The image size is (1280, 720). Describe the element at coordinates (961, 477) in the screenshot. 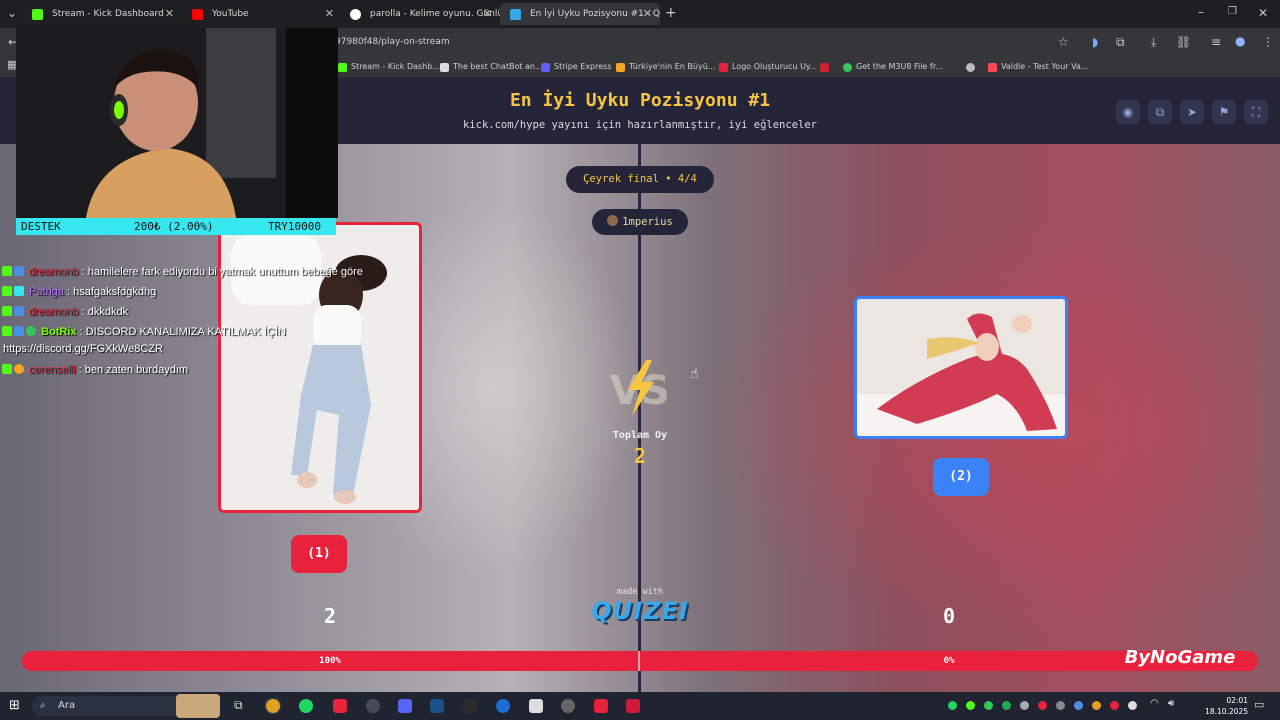

I see `vote-button-right: (2)` at that location.